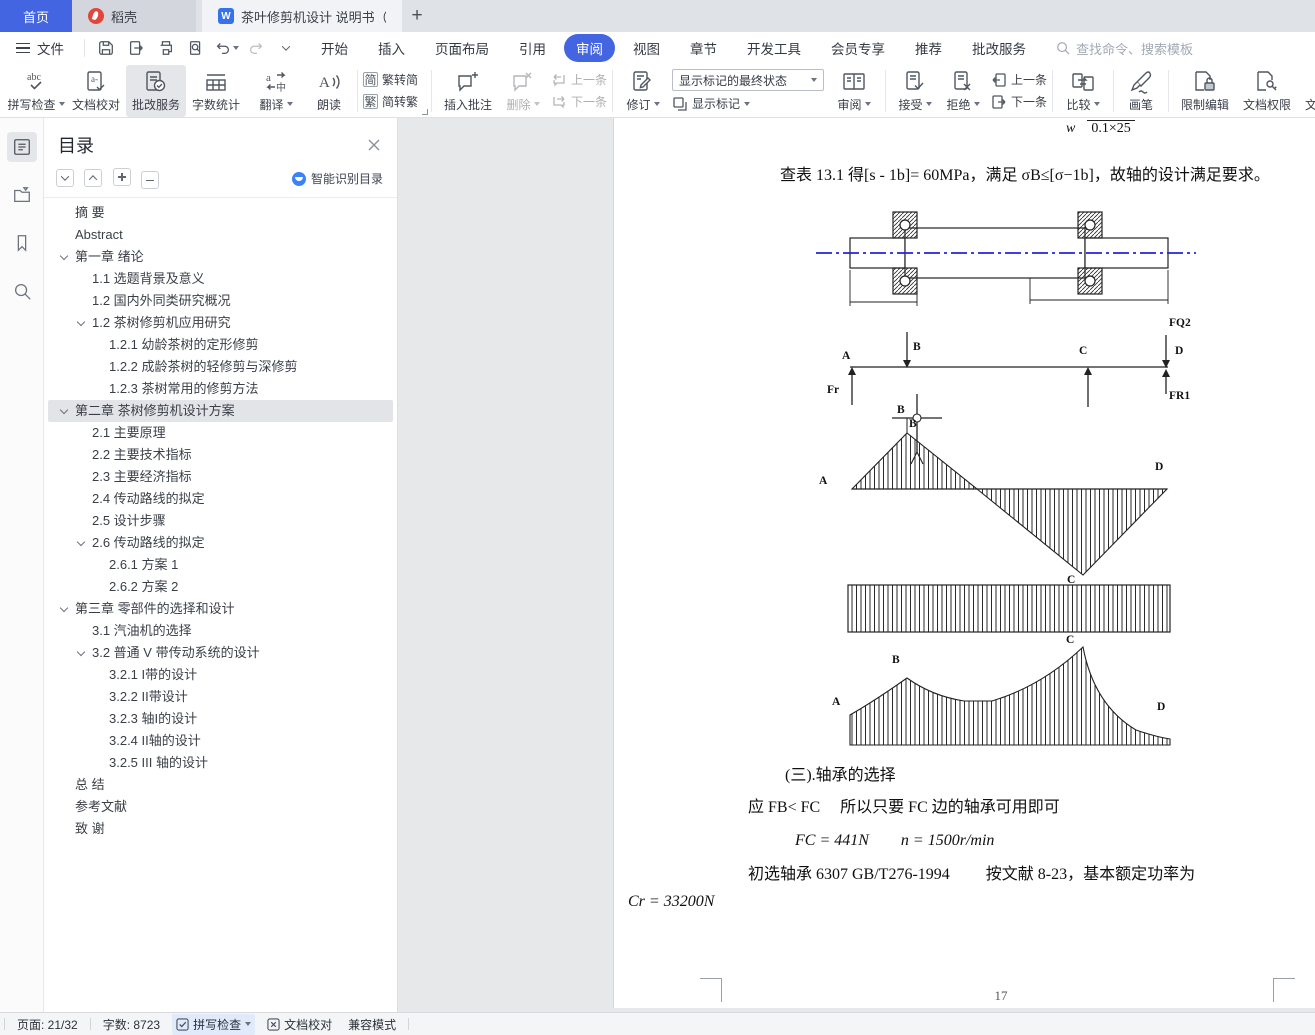  What do you see at coordinates (93, 178) in the screenshot?
I see `collapse-all-button` at bounding box center [93, 178].